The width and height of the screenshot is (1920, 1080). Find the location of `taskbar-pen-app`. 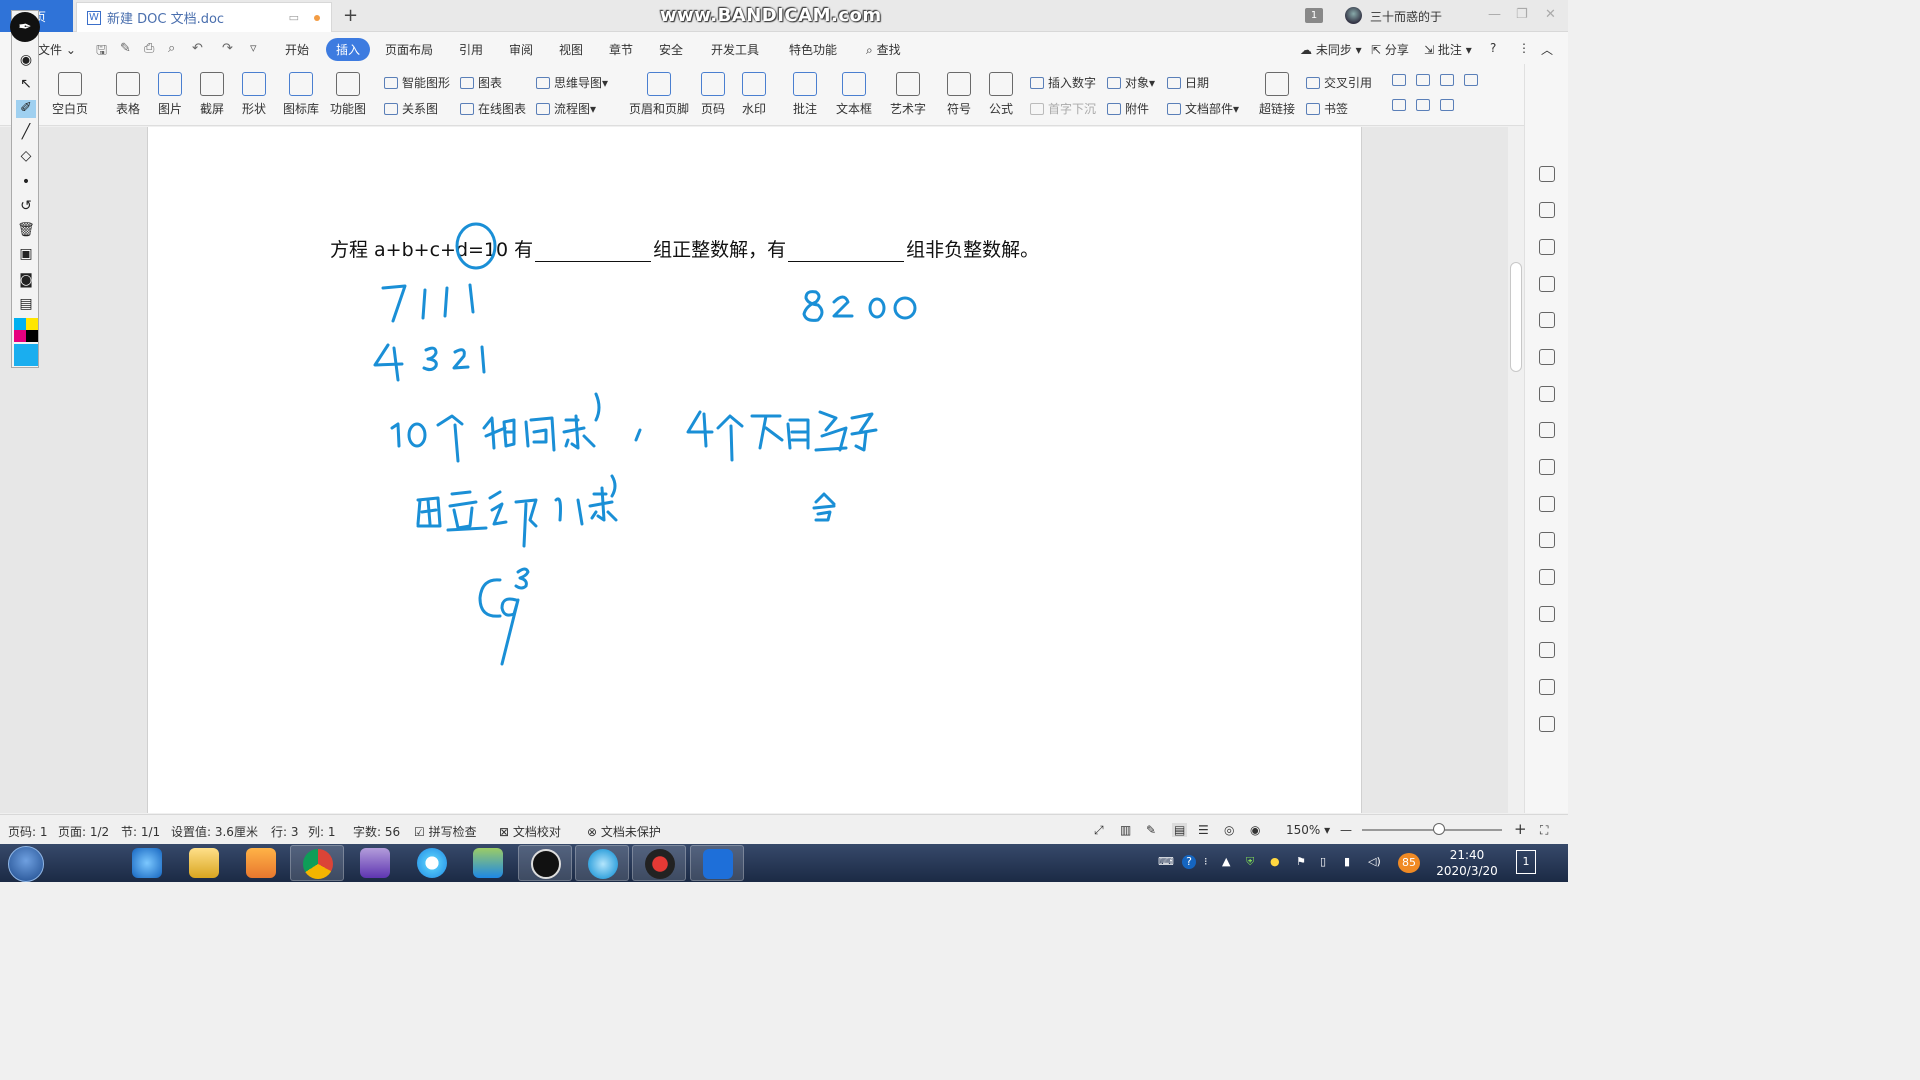

taskbar-pen-app is located at coordinates (545, 863).